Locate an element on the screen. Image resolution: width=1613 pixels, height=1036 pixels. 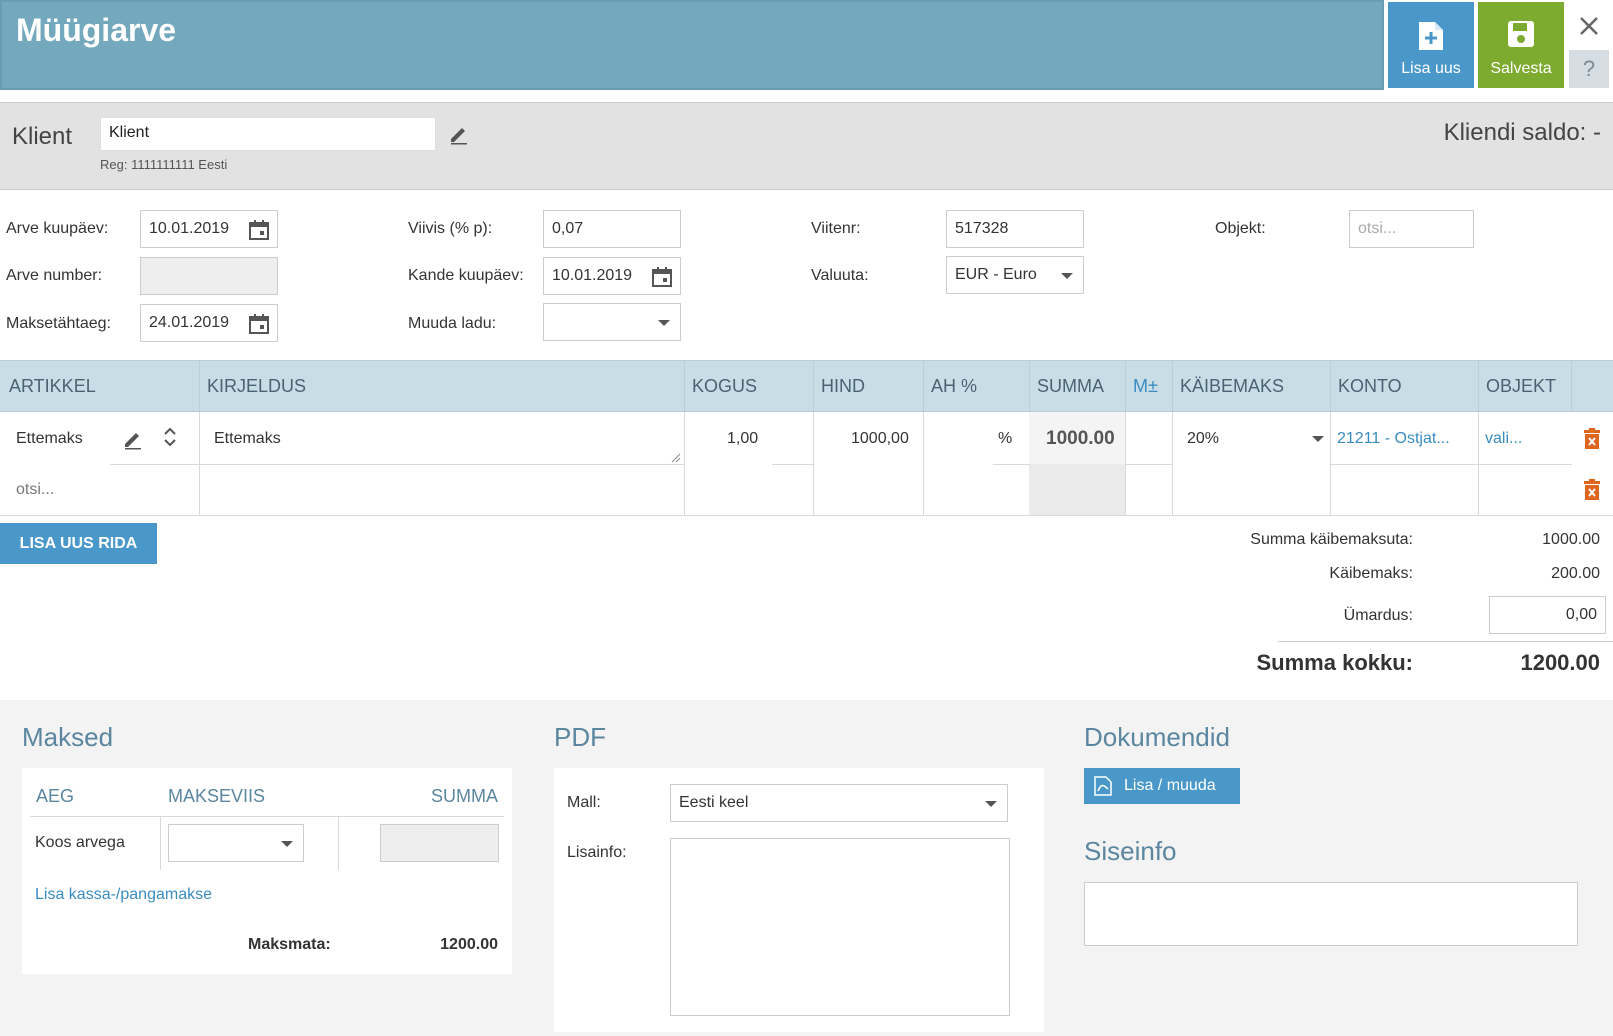
client-balance: Kliendi saldo: - is located at coordinates (1522, 132).